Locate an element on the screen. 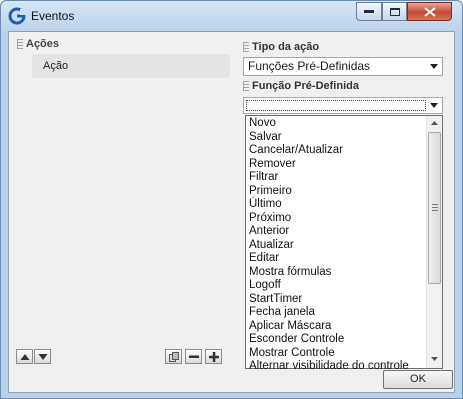  scroll-thumb is located at coordinates (434, 208).